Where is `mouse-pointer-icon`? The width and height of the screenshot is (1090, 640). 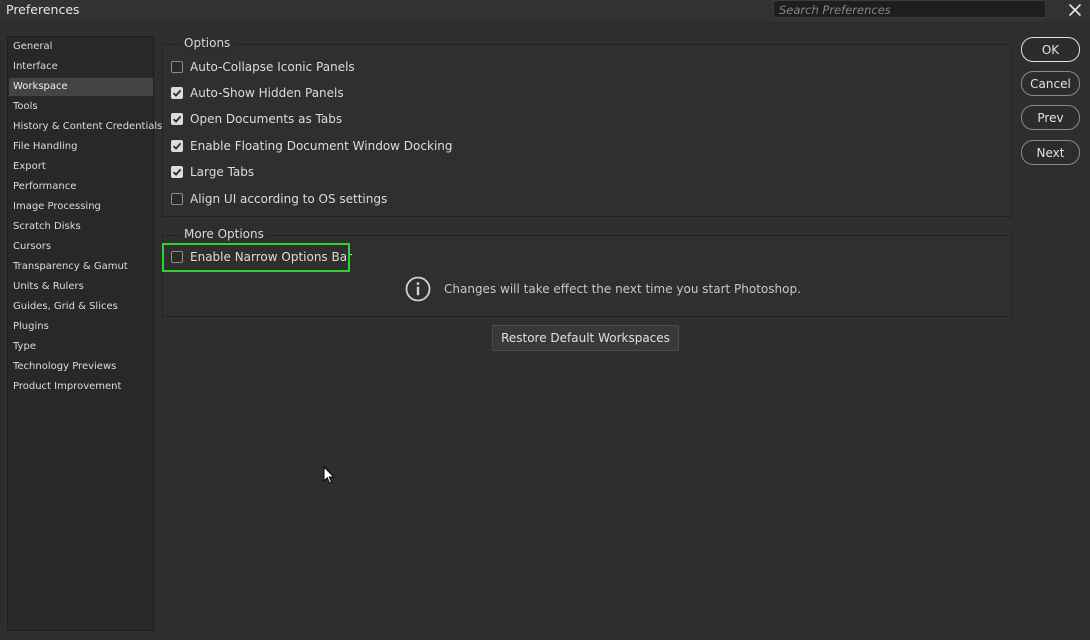 mouse-pointer-icon is located at coordinates (329, 475).